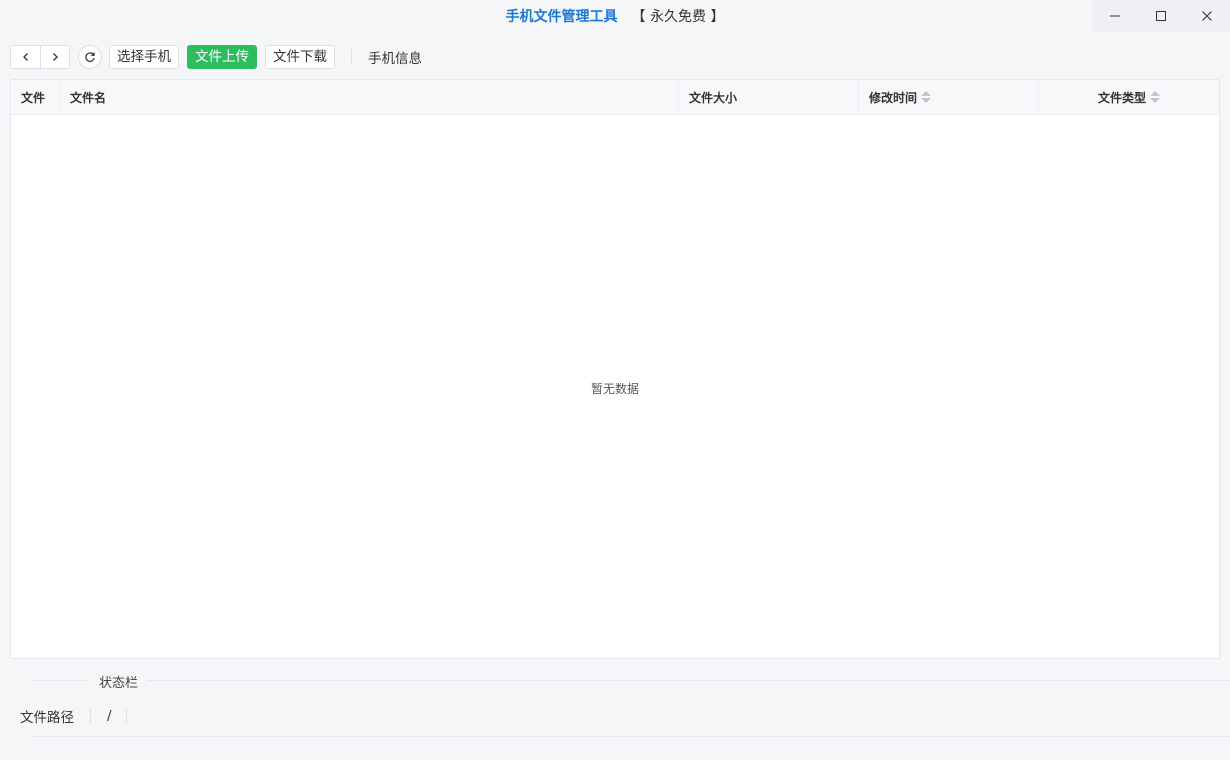  I want to click on upload-button: 文件上传, so click(222, 57).